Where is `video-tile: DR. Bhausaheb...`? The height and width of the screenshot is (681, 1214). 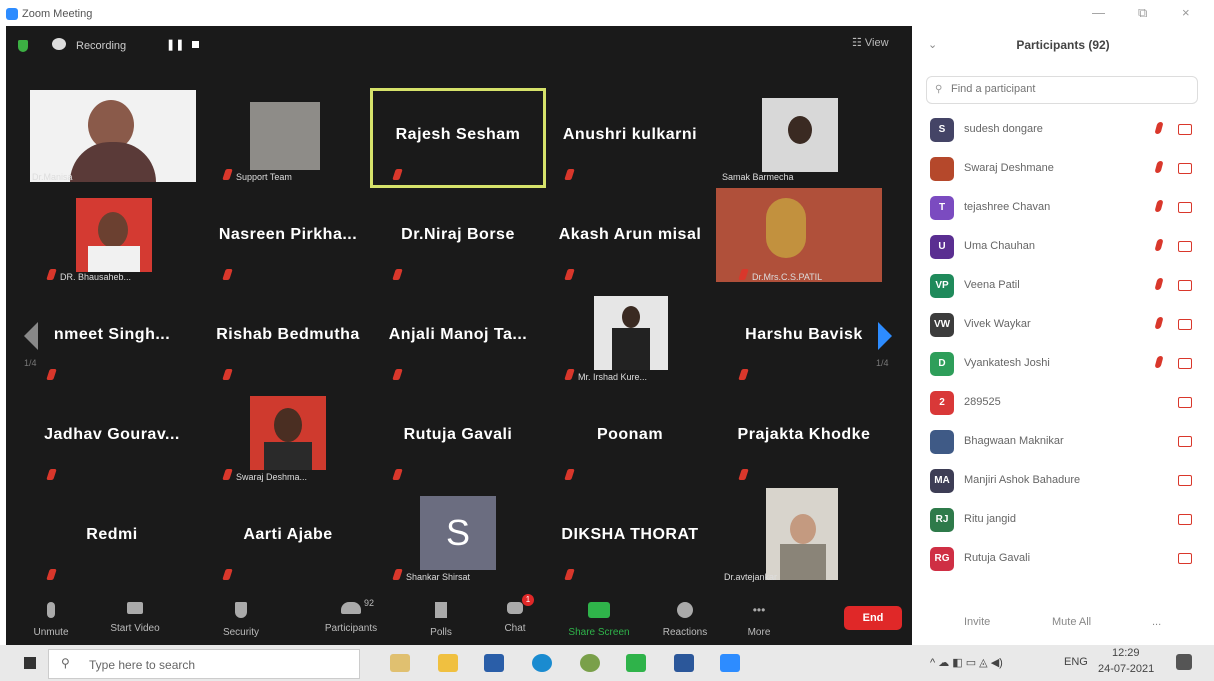 video-tile: DR. Bhausaheb... is located at coordinates (112, 238).